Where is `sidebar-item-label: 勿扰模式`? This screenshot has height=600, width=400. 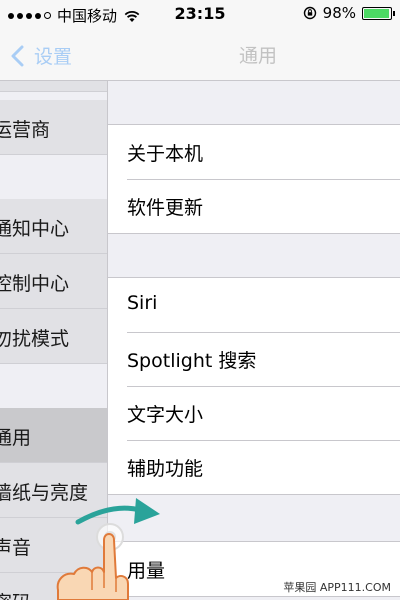 sidebar-item-label: 勿扰模式 is located at coordinates (35, 339).